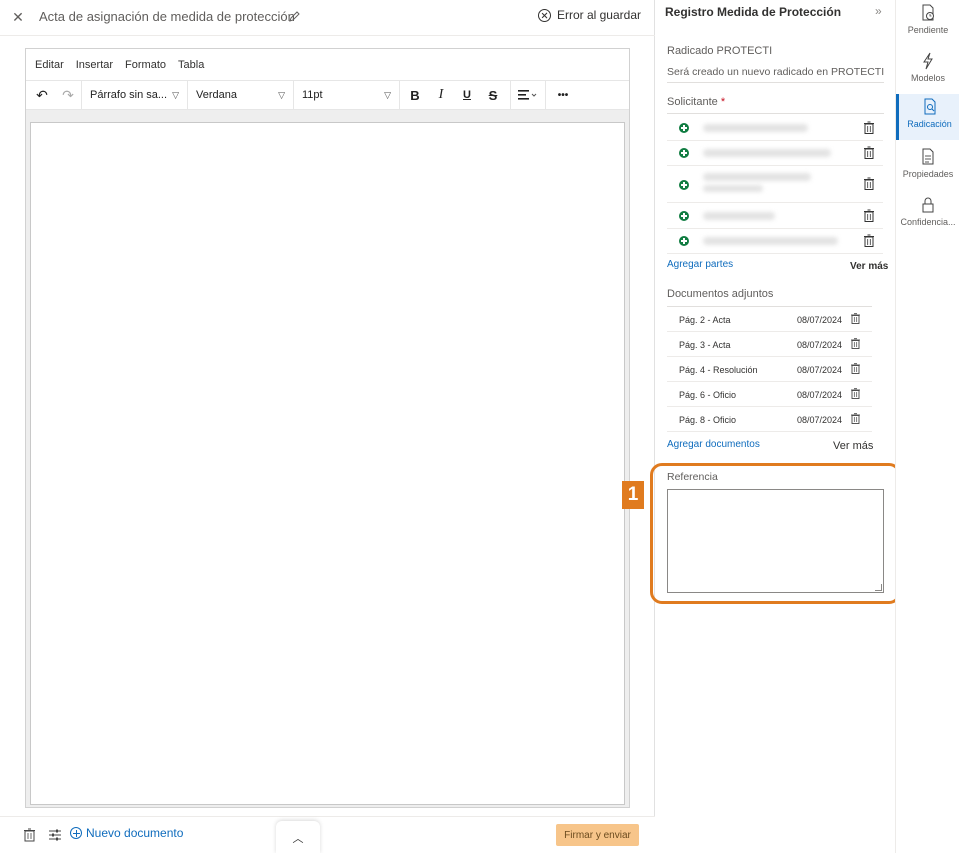  What do you see at coordinates (928, 174) in the screenshot?
I see `rail-label: Propiedades` at bounding box center [928, 174].